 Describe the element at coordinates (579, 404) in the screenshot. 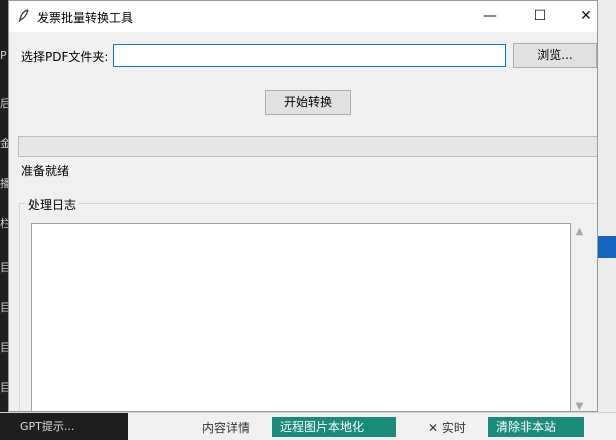

I see `scroll-down-icon: ▼` at that location.